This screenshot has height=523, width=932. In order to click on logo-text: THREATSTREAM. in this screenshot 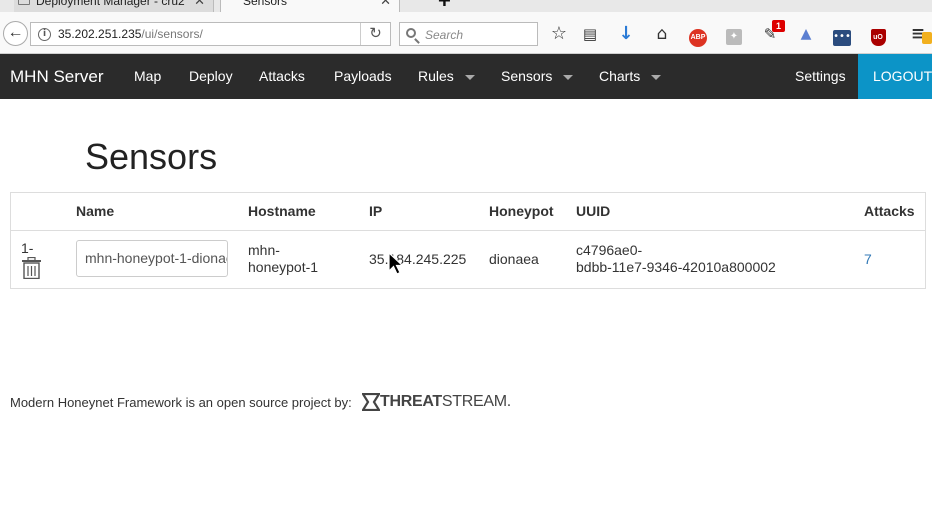, I will do `click(445, 401)`.